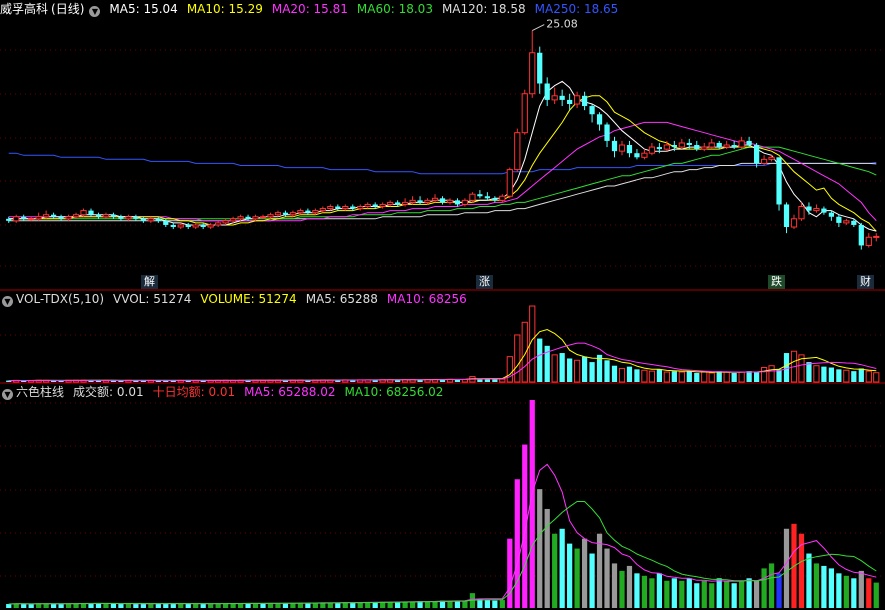  I want to click on volume-ma10-line, so click(442, 362).